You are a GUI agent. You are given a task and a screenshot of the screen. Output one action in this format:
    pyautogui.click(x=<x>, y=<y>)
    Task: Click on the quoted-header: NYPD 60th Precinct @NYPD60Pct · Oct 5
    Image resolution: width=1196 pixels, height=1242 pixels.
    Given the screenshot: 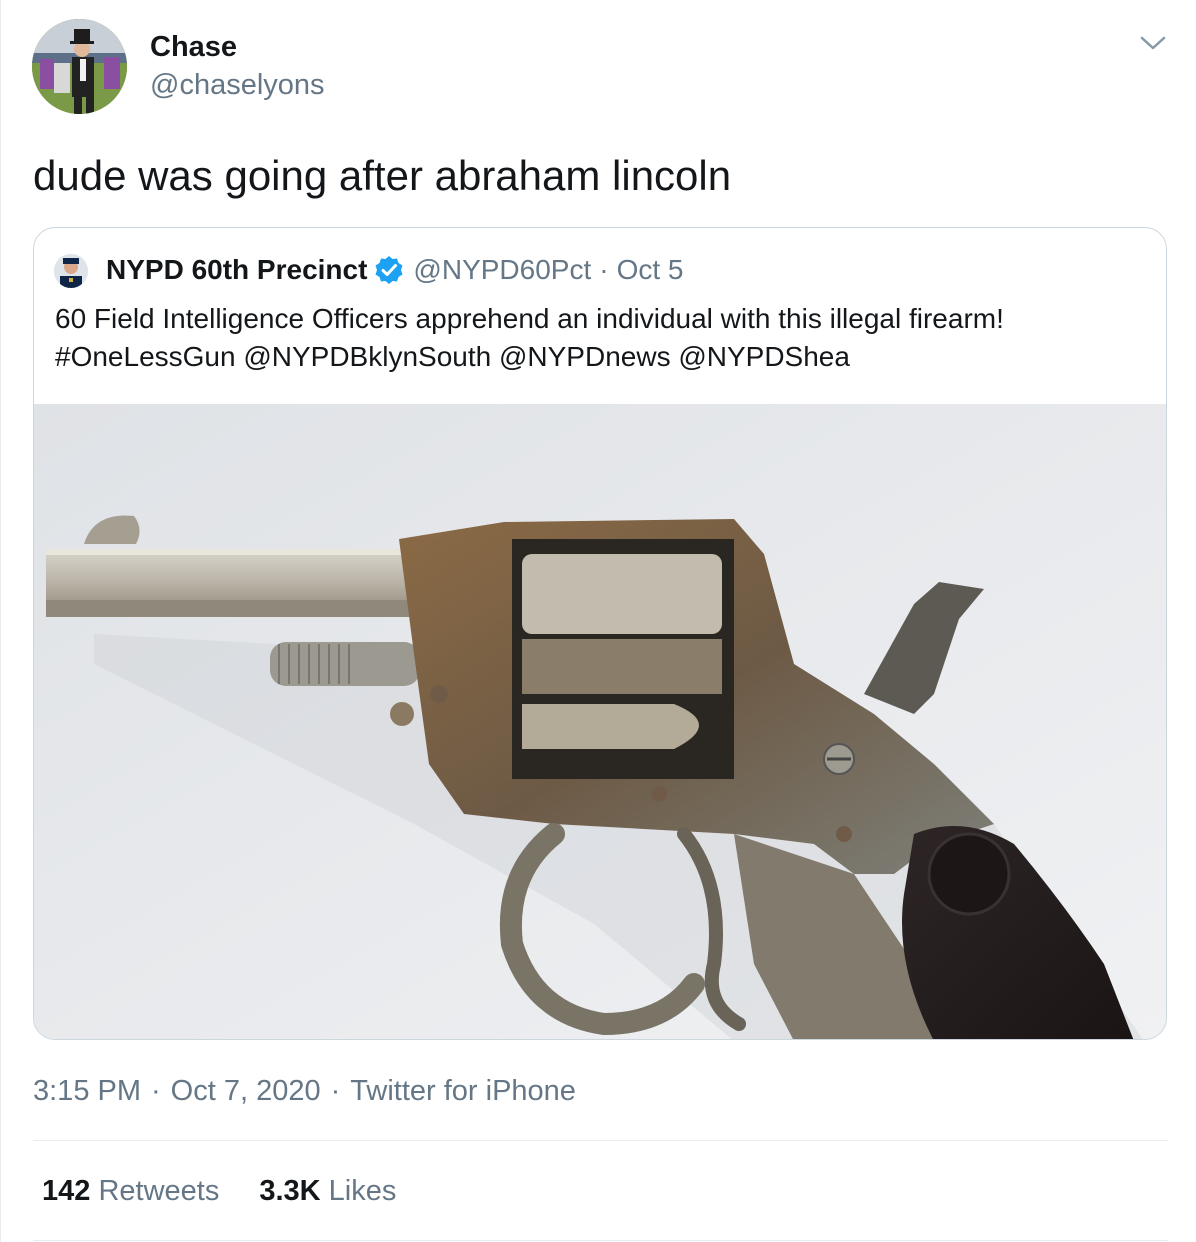 What is the action you would take?
    pyautogui.click(x=395, y=270)
    